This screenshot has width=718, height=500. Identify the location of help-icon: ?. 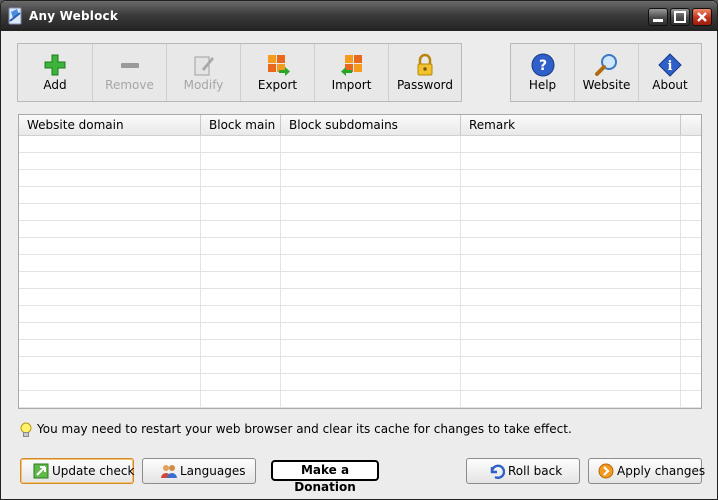
(542, 65).